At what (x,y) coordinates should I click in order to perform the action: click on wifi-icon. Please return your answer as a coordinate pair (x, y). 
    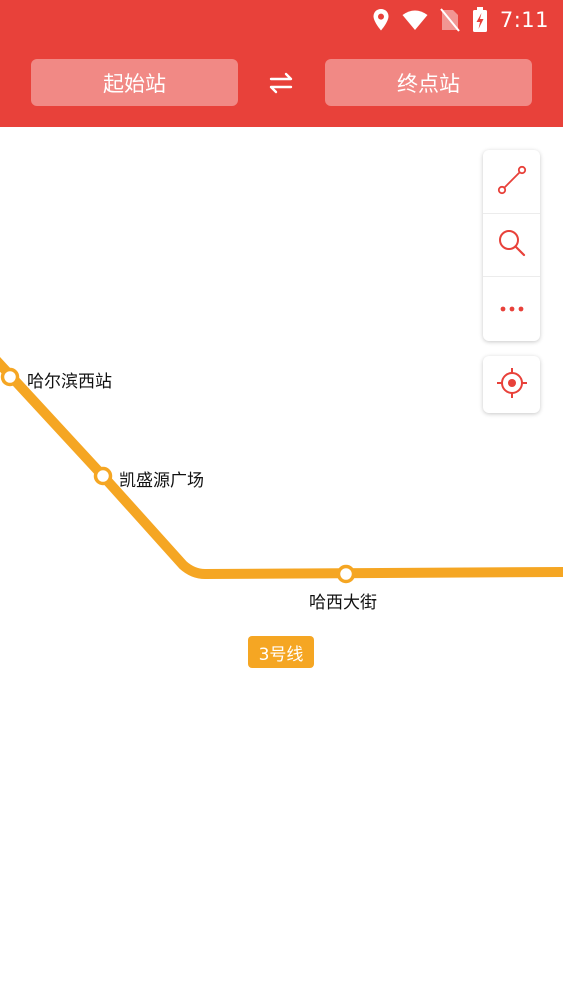
    Looking at the image, I should click on (415, 20).